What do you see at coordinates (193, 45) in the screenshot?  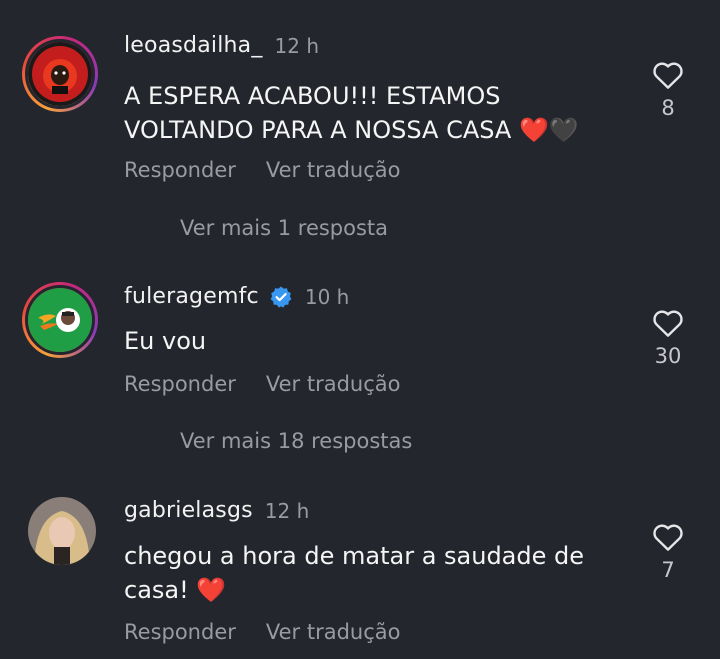 I see `username: leoasdailha_` at bounding box center [193, 45].